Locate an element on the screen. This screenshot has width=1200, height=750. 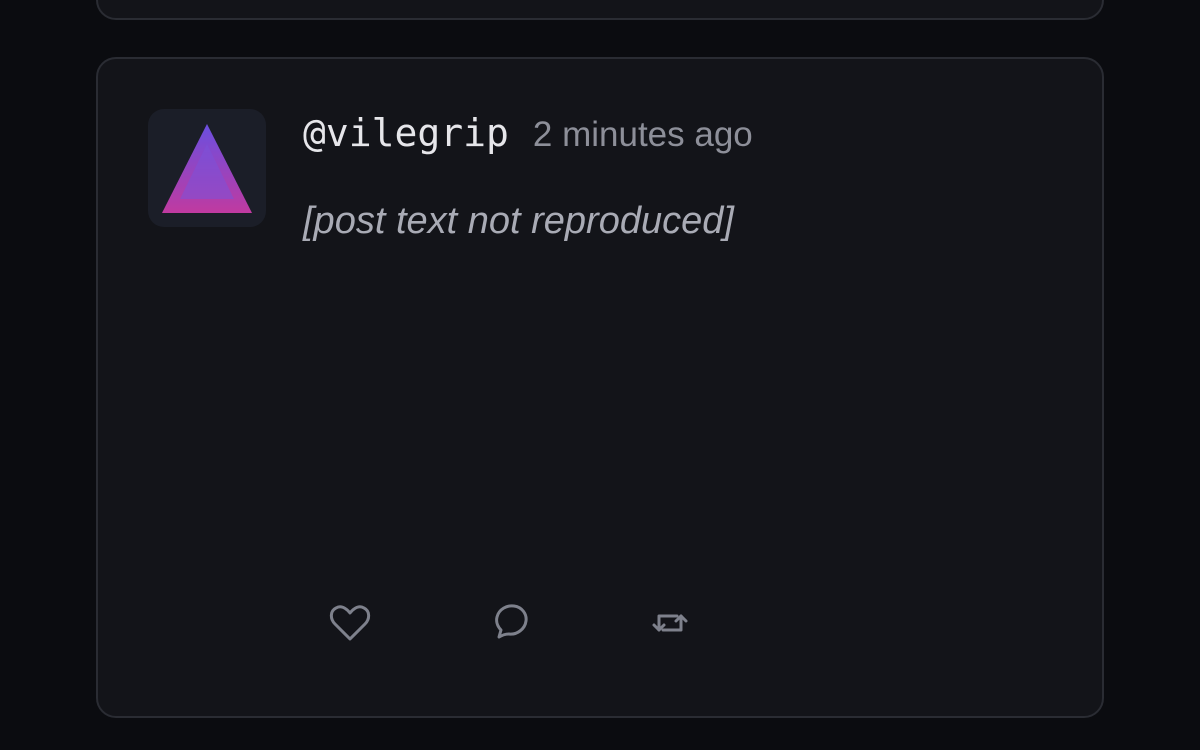
repost-arrows-icon is located at coordinates (670, 623).